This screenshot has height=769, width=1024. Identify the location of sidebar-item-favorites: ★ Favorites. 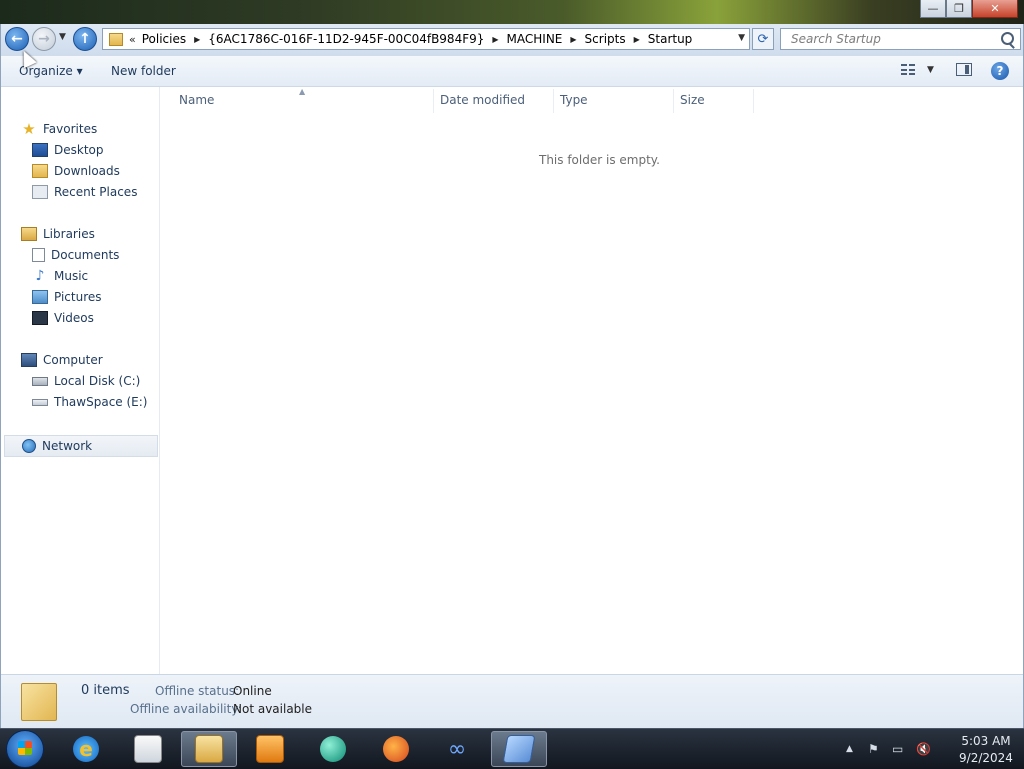
(59, 129).